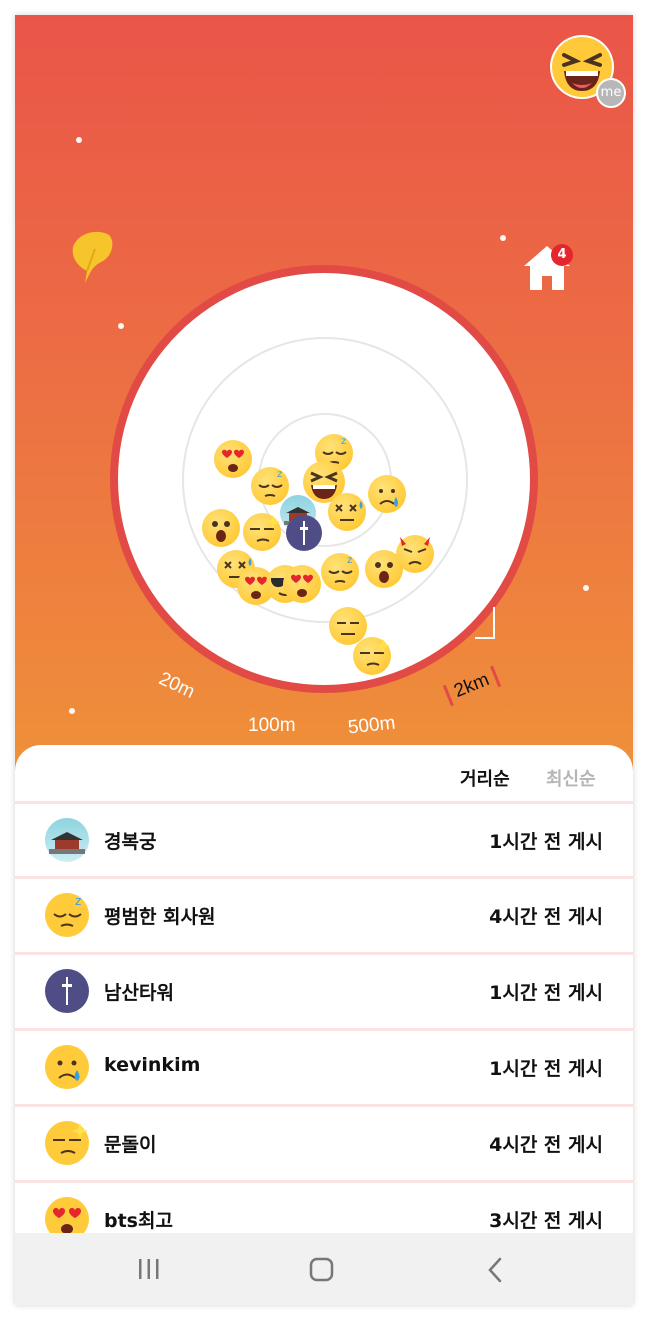 The height and width of the screenshot is (1321, 648). Describe the element at coordinates (546, 1221) in the screenshot. I see `list-item-time: 3시간 전 게시` at that location.